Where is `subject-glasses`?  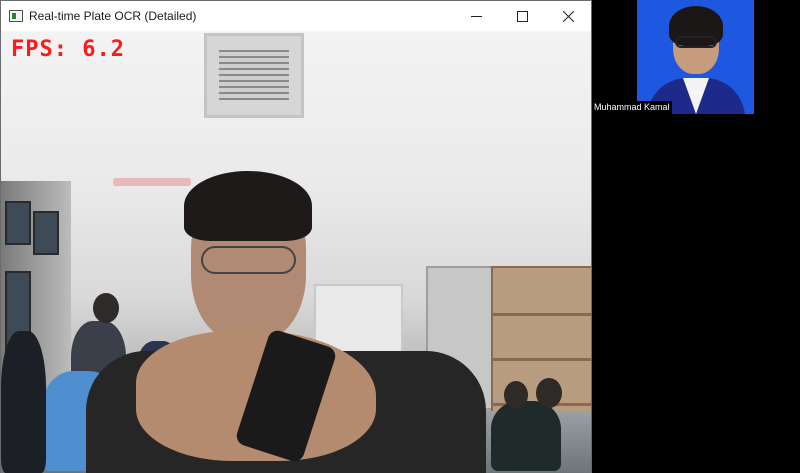 subject-glasses is located at coordinates (248, 260).